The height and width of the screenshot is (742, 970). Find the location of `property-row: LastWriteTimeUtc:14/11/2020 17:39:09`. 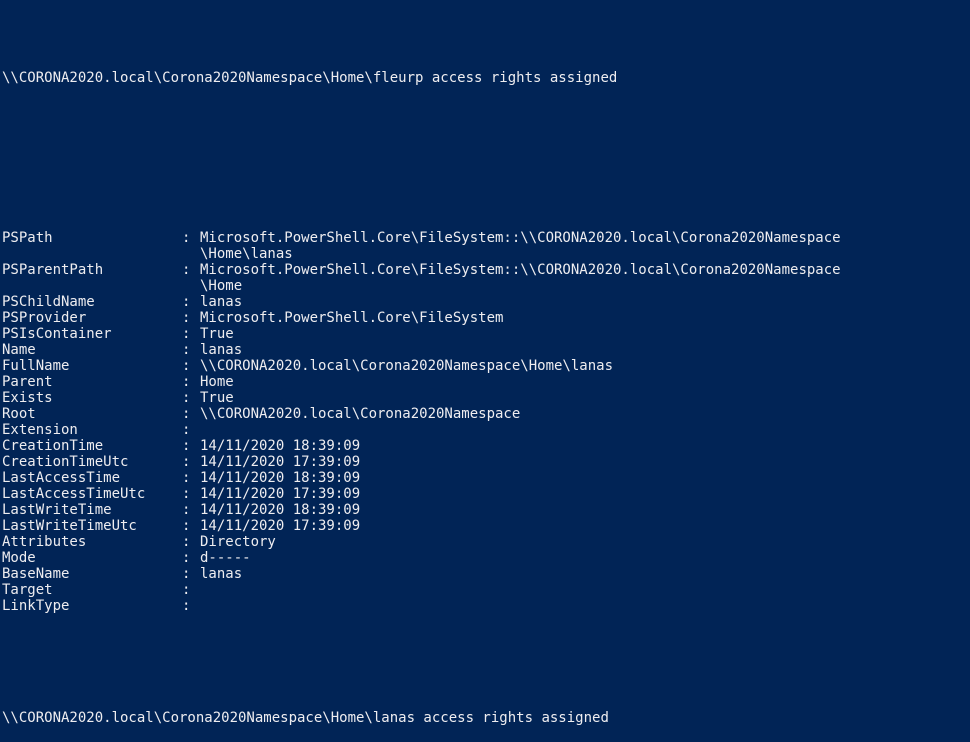

property-row: LastWriteTimeUtc:14/11/2020 17:39:09 is located at coordinates (486, 526).